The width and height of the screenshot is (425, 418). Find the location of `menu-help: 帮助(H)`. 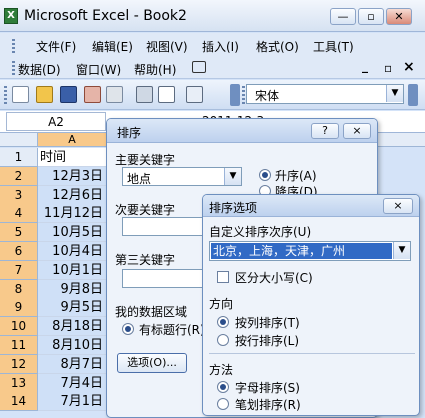

menu-help: 帮助(H) is located at coordinates (155, 69).